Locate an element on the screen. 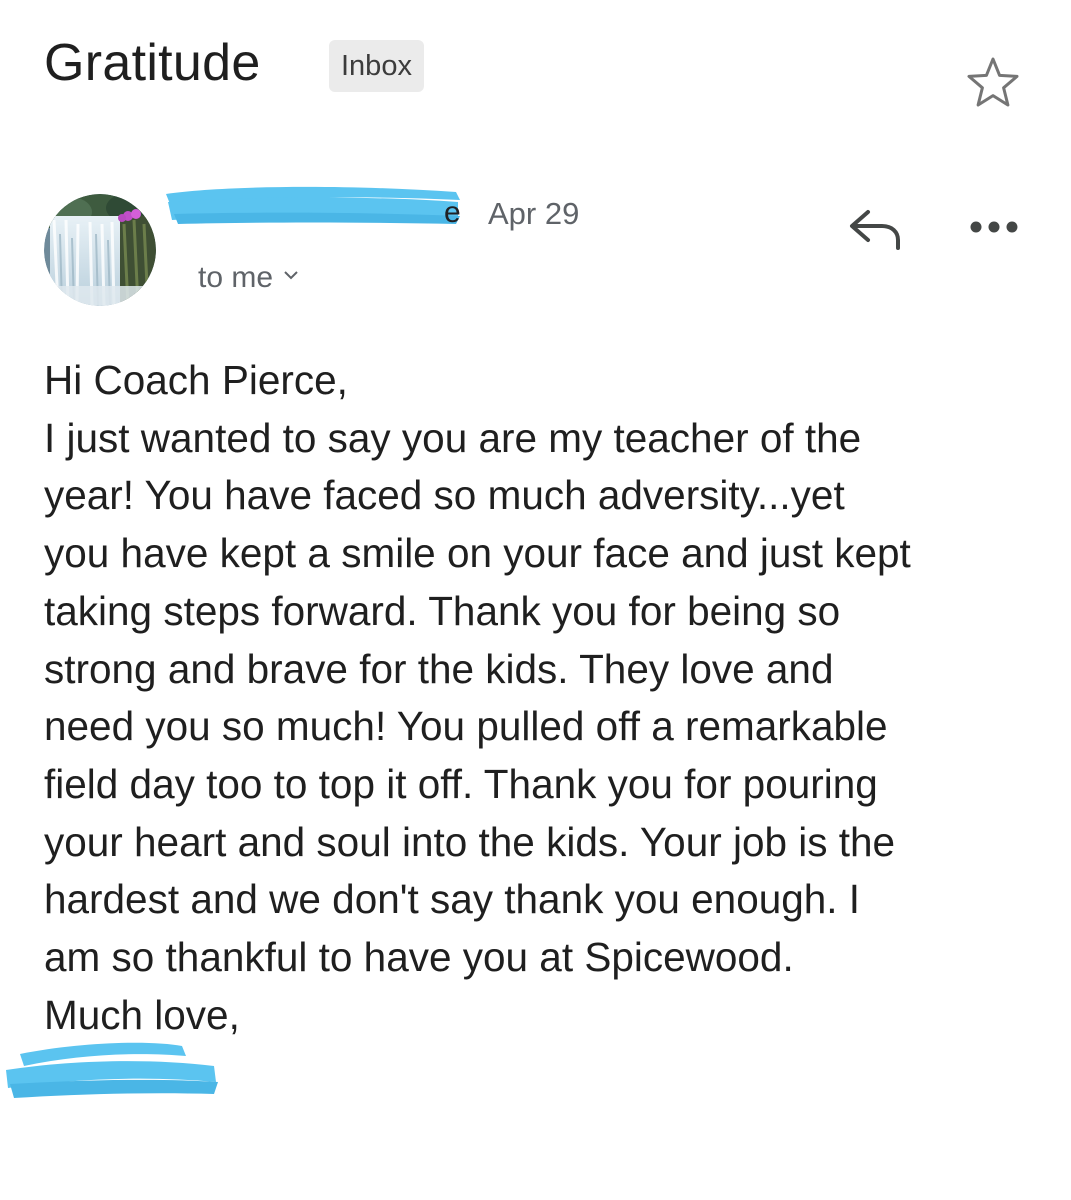 This screenshot has width=1071, height=1200. recipient-details-toggle: to me is located at coordinates (248, 278).